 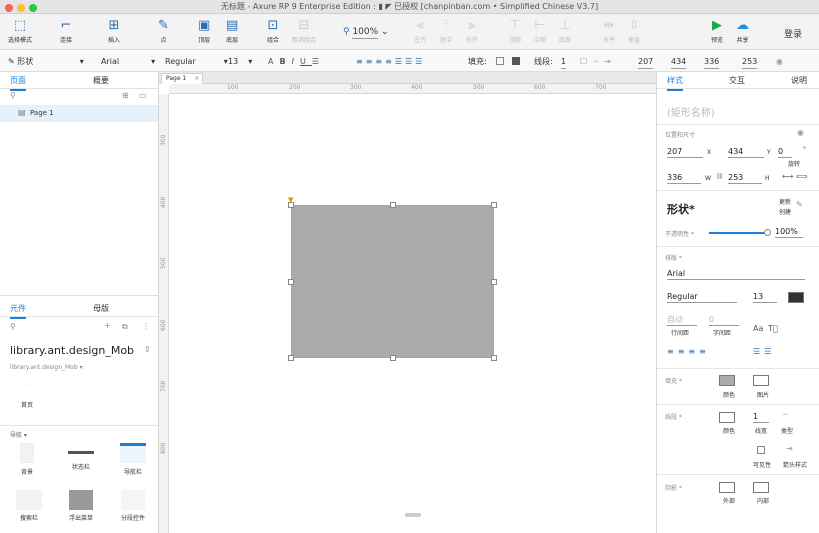 I want to click on align-top-button: ⊤ 顶部, so click(x=515, y=31).